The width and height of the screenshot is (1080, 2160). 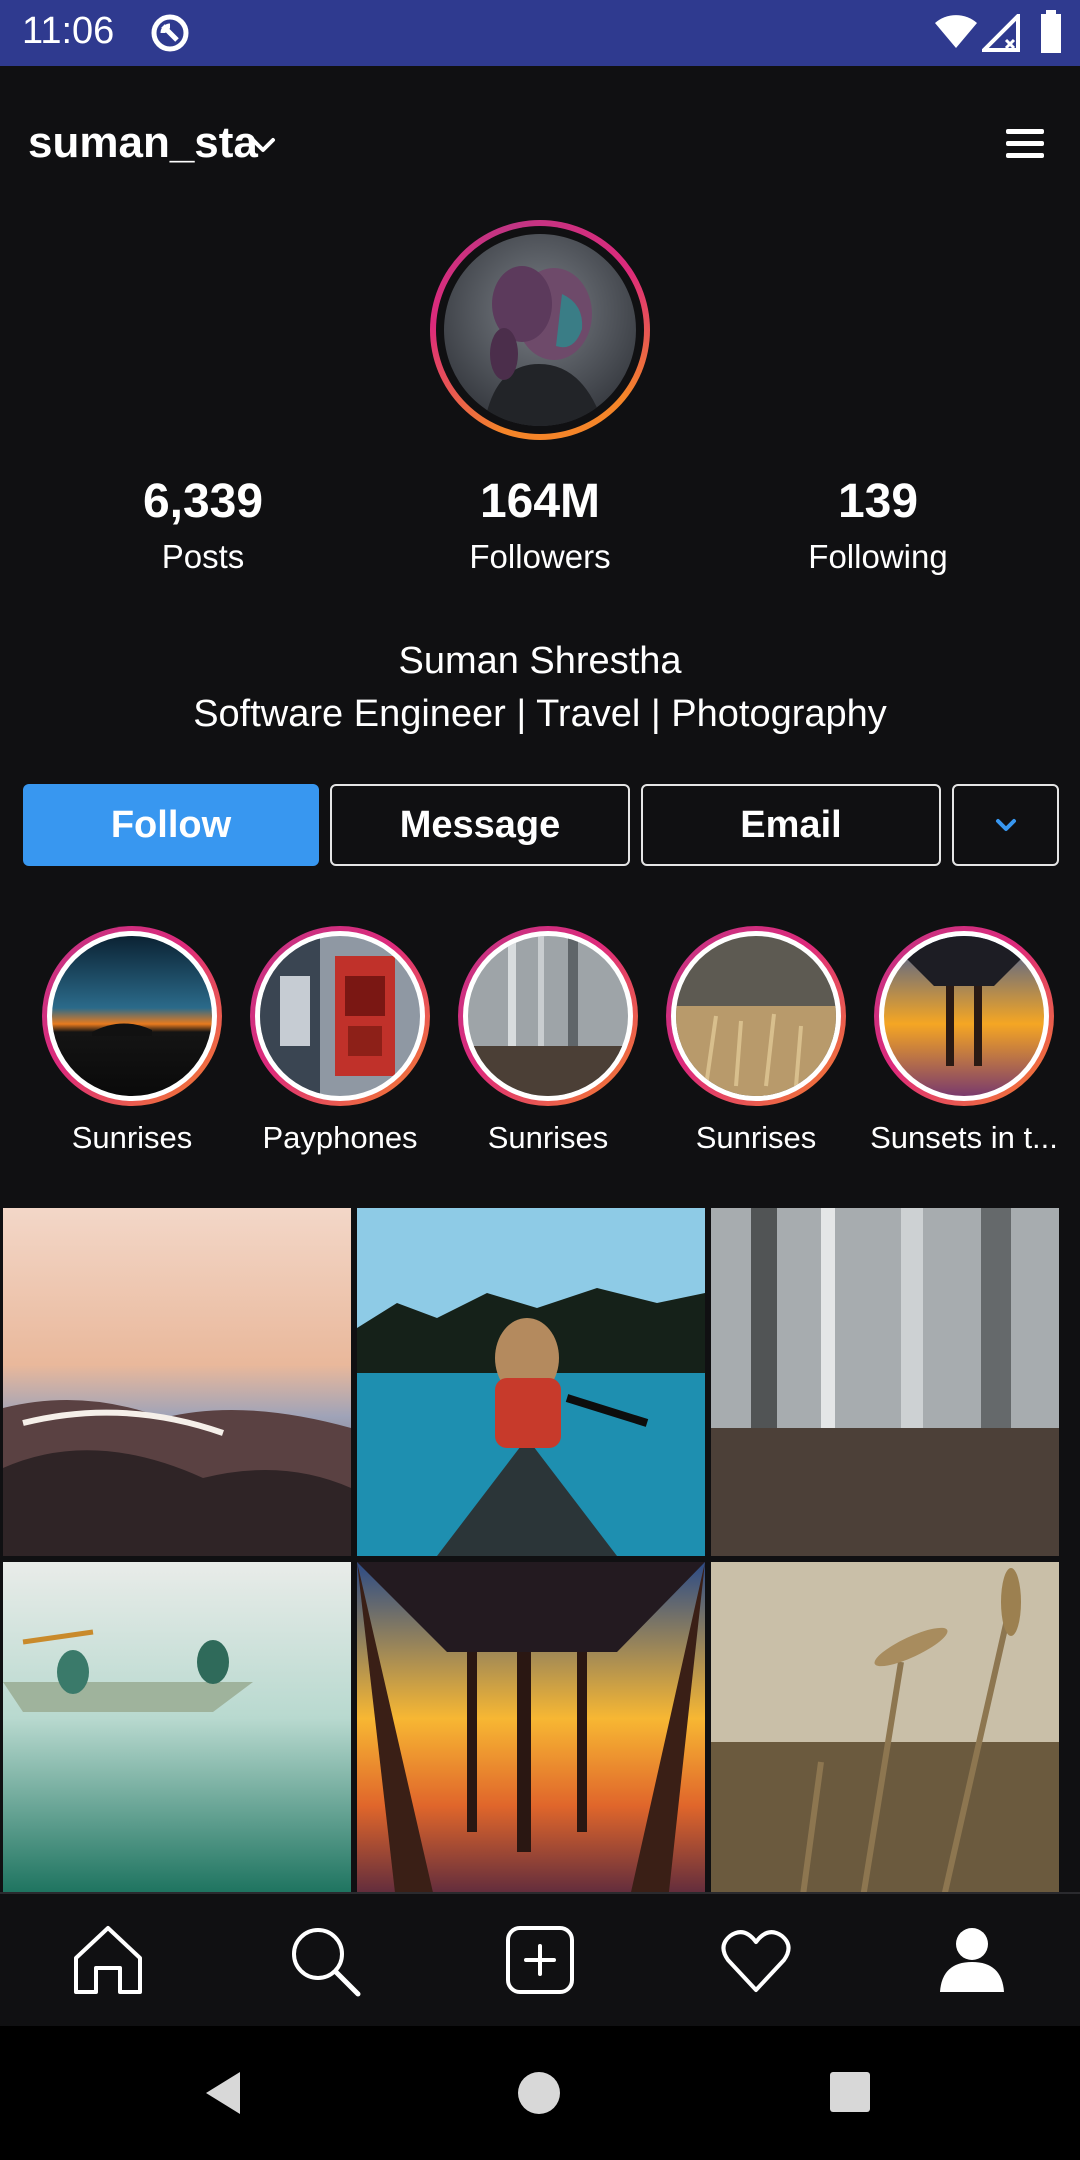 What do you see at coordinates (972, 1960) in the screenshot?
I see `profile-icon` at bounding box center [972, 1960].